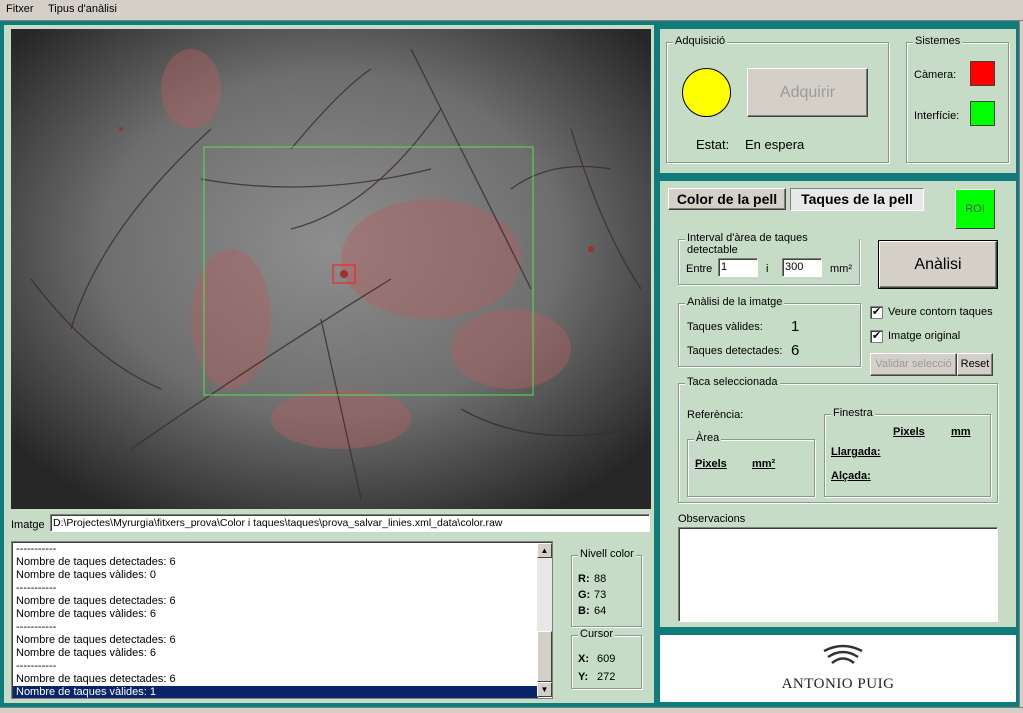 The image size is (1023, 713). What do you see at coordinates (544, 550) in the screenshot?
I see `scroll-up-icon: ▲` at bounding box center [544, 550].